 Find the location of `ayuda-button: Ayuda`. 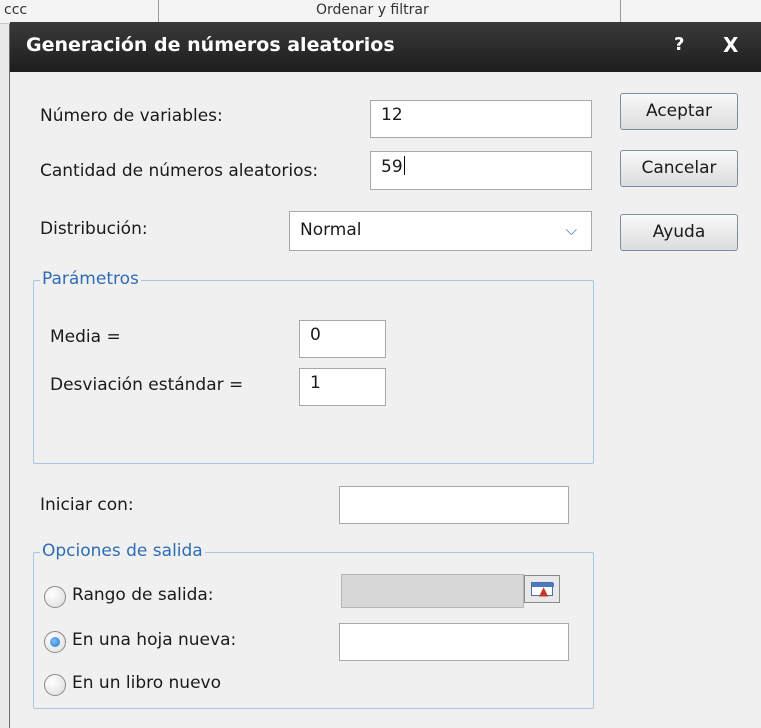

ayuda-button: Ayuda is located at coordinates (679, 232).